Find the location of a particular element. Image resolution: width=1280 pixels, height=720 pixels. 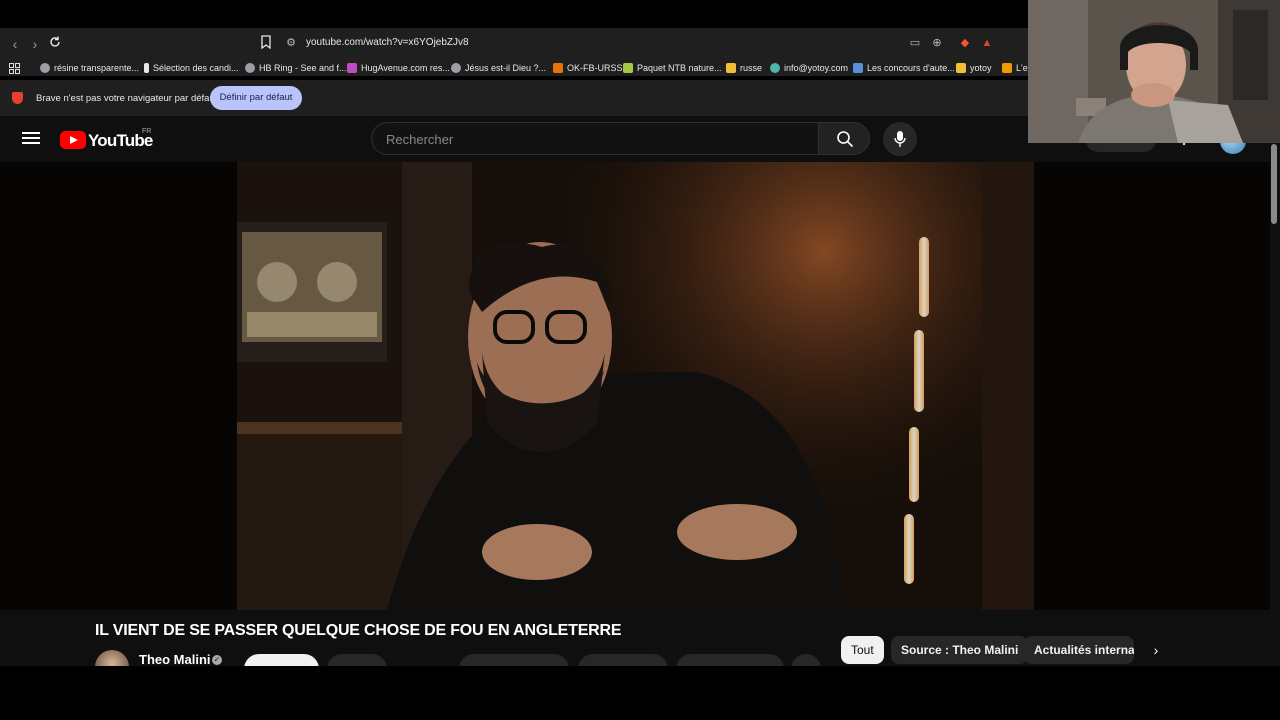

bookmark-folder: russe is located at coordinates (744, 68).